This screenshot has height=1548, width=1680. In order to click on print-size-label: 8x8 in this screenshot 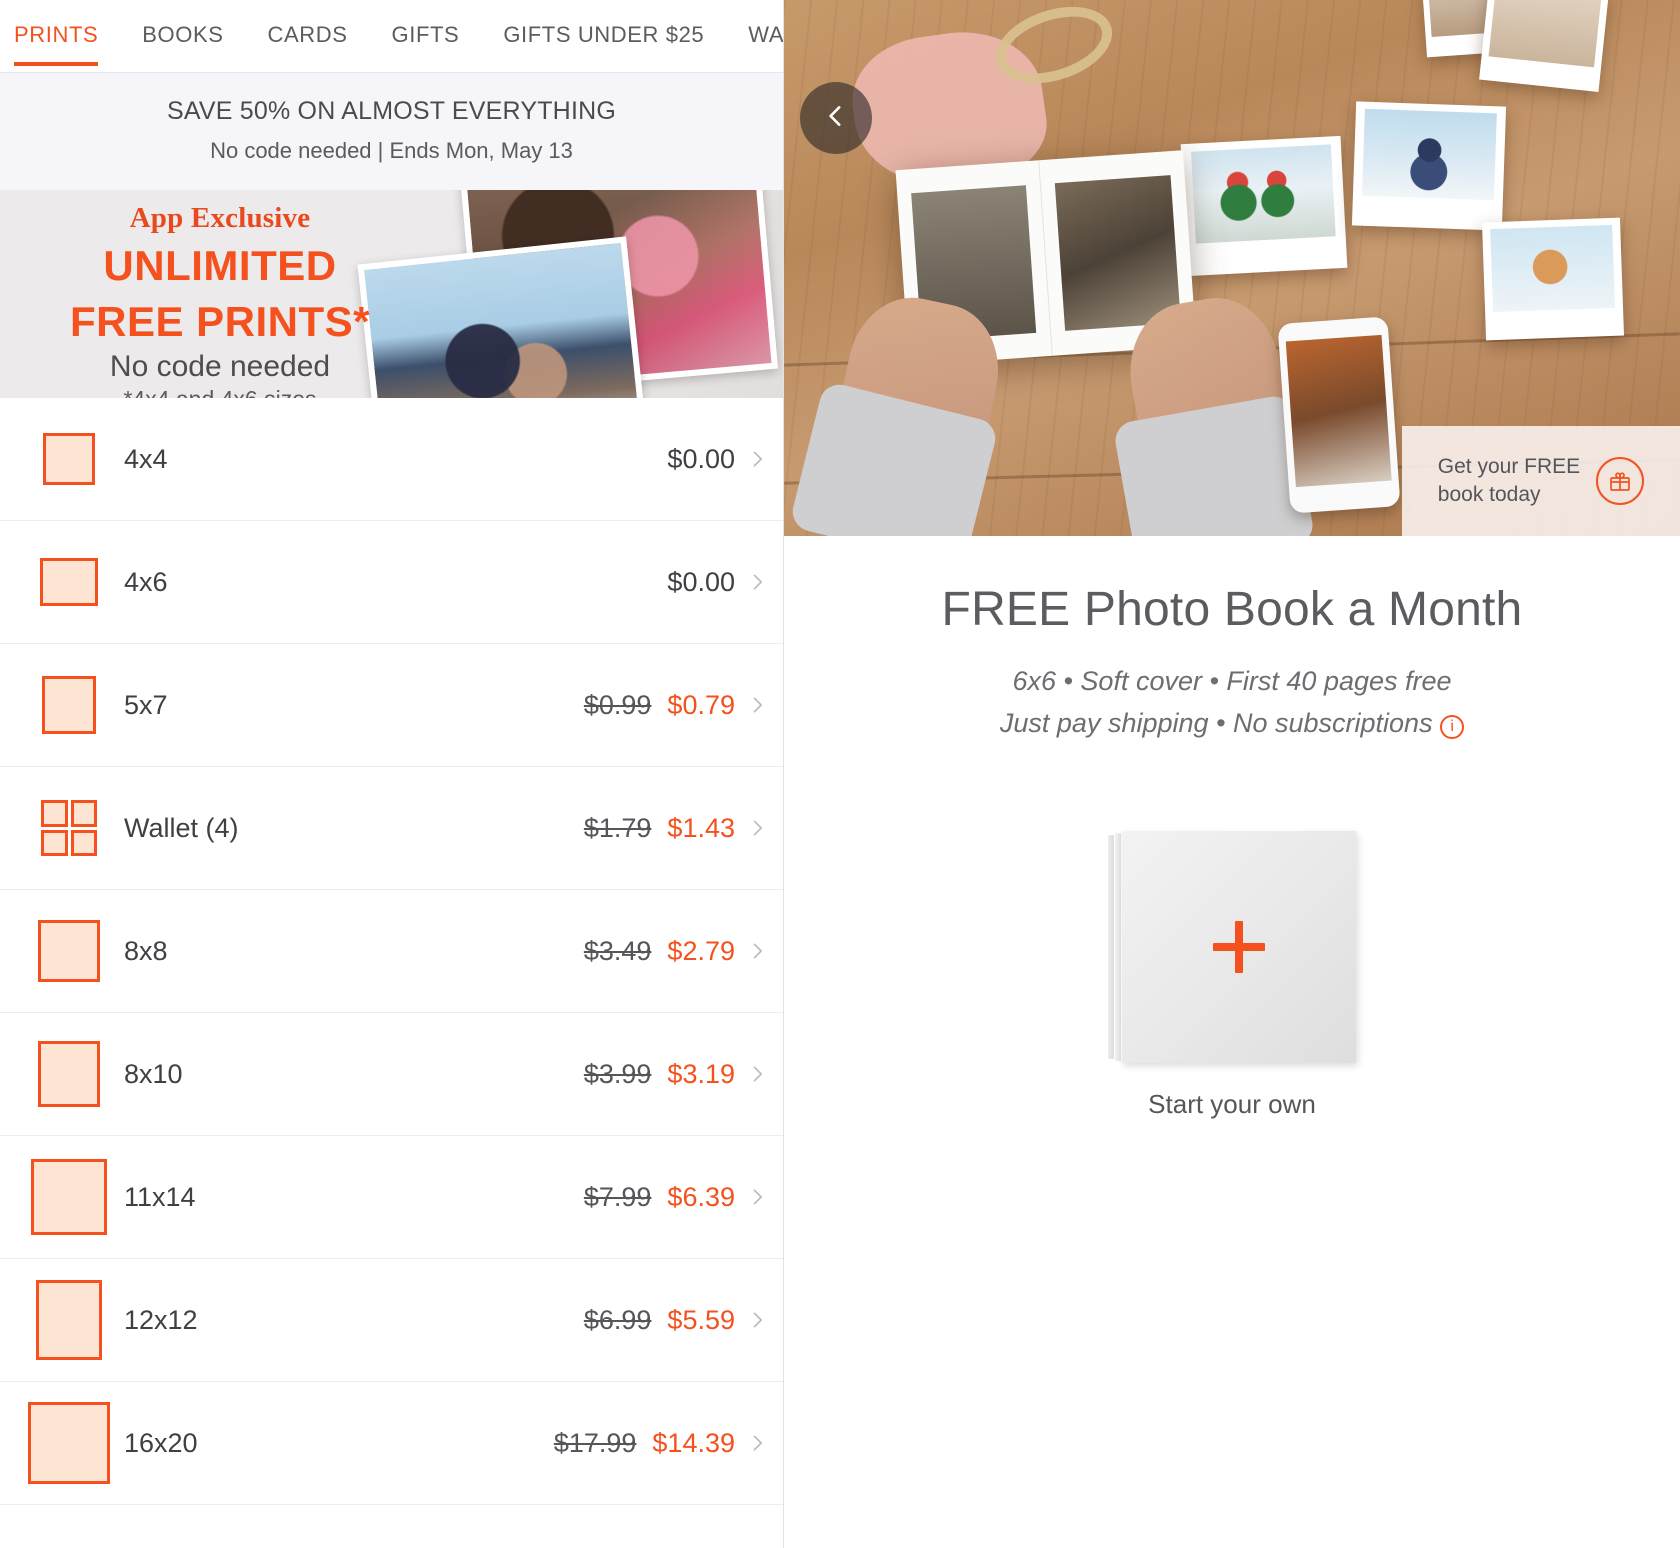, I will do `click(146, 950)`.